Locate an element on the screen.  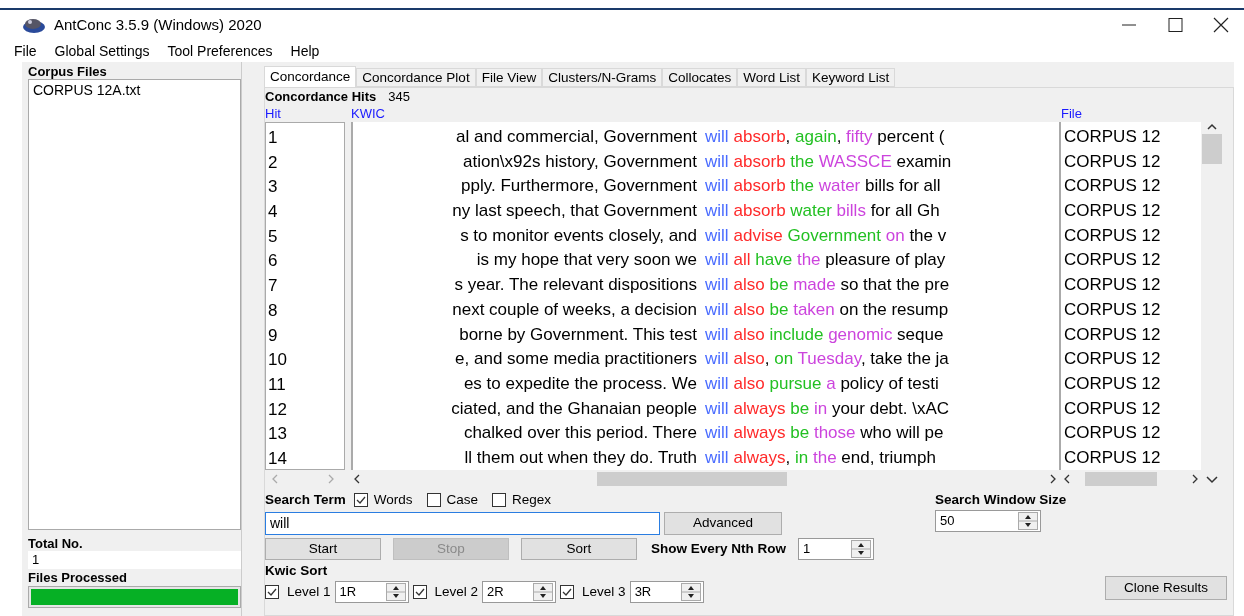
hit-number: 1 is located at coordinates (273, 138).